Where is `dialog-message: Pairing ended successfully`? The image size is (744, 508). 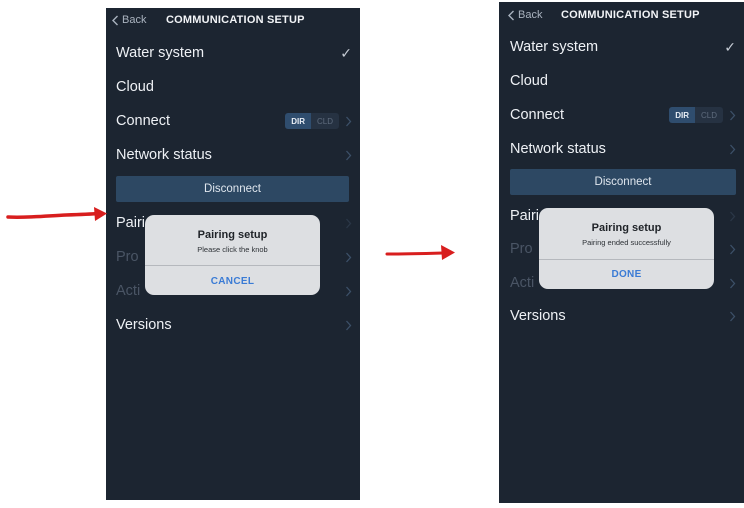
dialog-message: Pairing ended successfully is located at coordinates (626, 242).